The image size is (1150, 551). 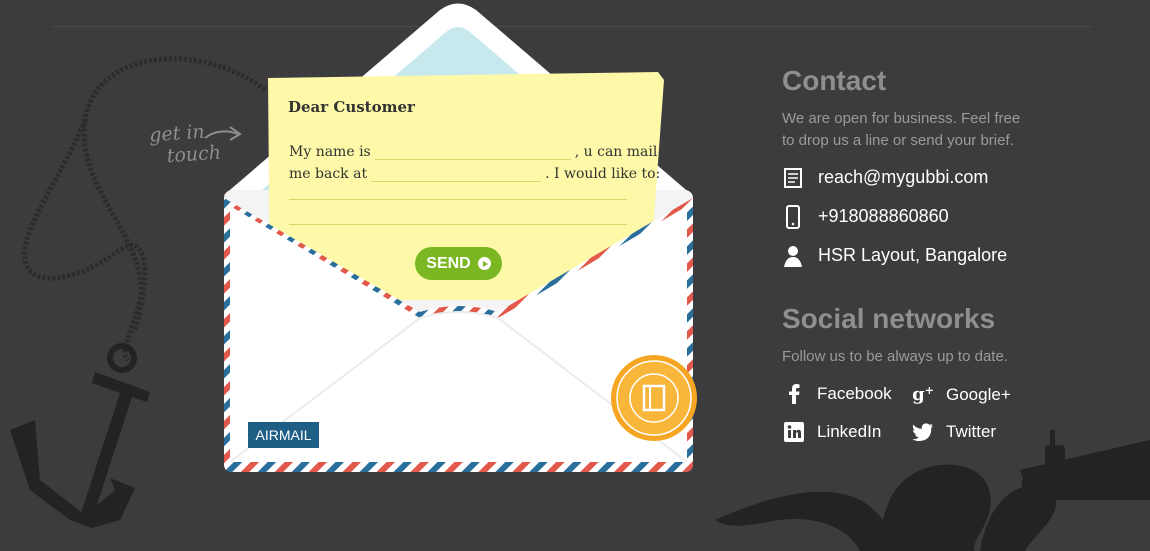 What do you see at coordinates (952, 216) in the screenshot?
I see `contact-phone-row: +918088860860` at bounding box center [952, 216].